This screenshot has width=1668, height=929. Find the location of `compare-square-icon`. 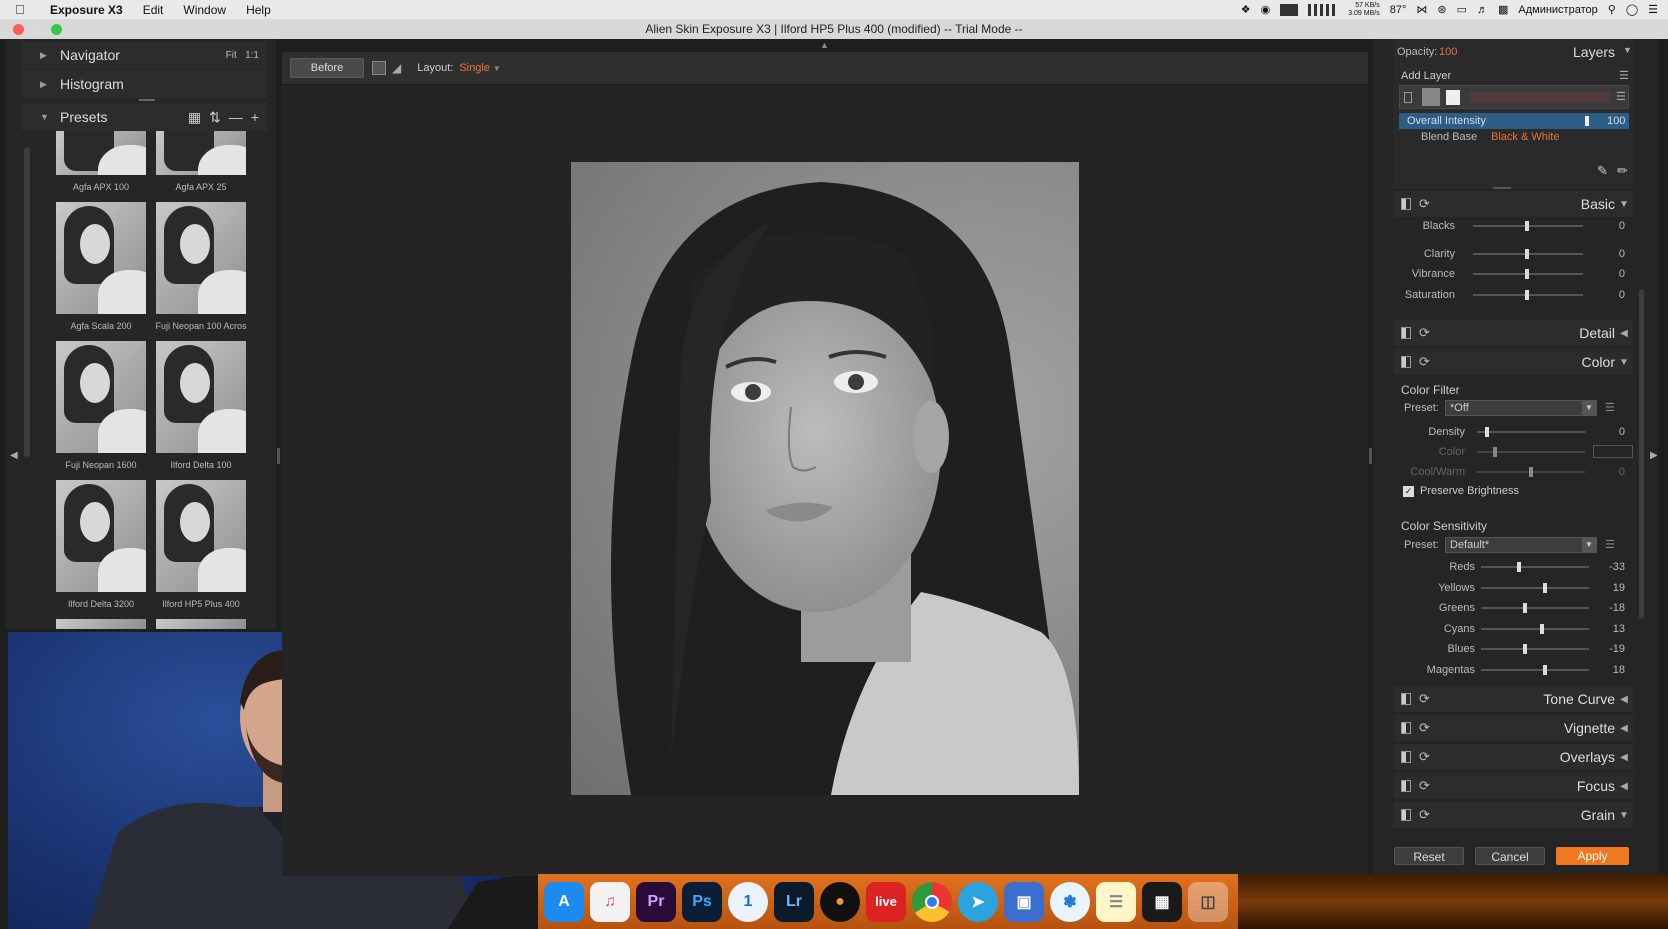

compare-square-icon is located at coordinates (379, 68).